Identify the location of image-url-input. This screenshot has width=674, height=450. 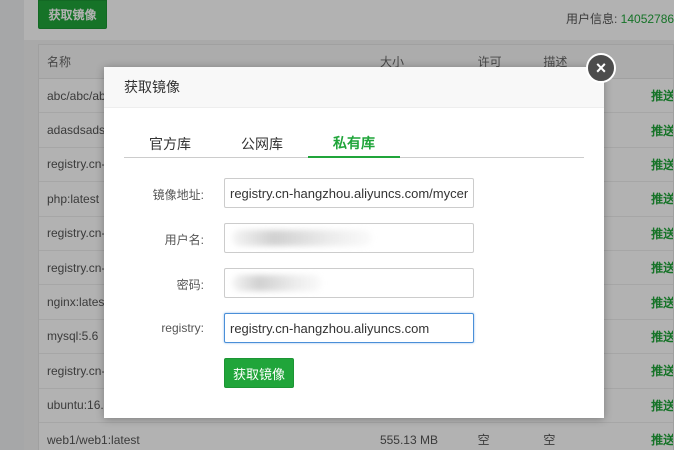
(349, 193).